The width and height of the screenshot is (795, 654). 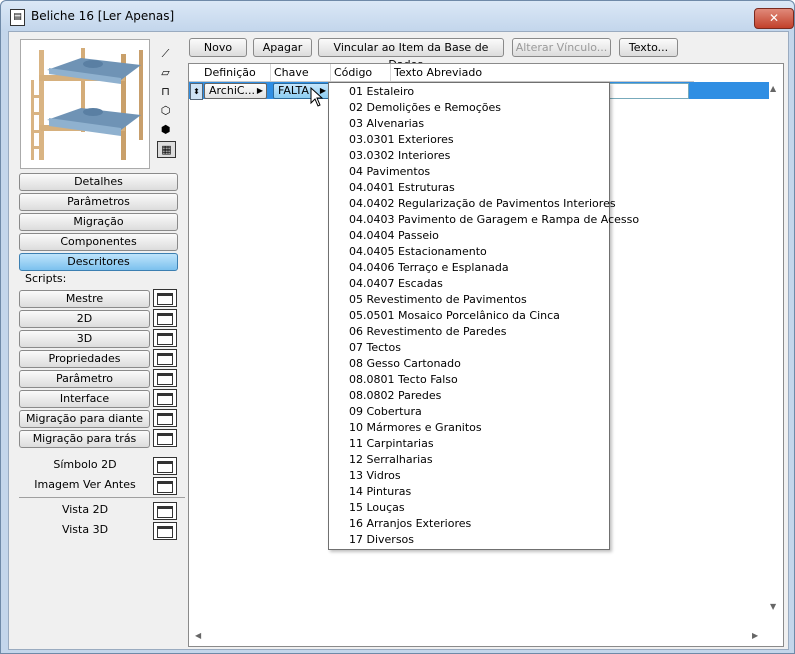 I want to click on shaded-view-icon: ⬢, so click(x=165, y=129).